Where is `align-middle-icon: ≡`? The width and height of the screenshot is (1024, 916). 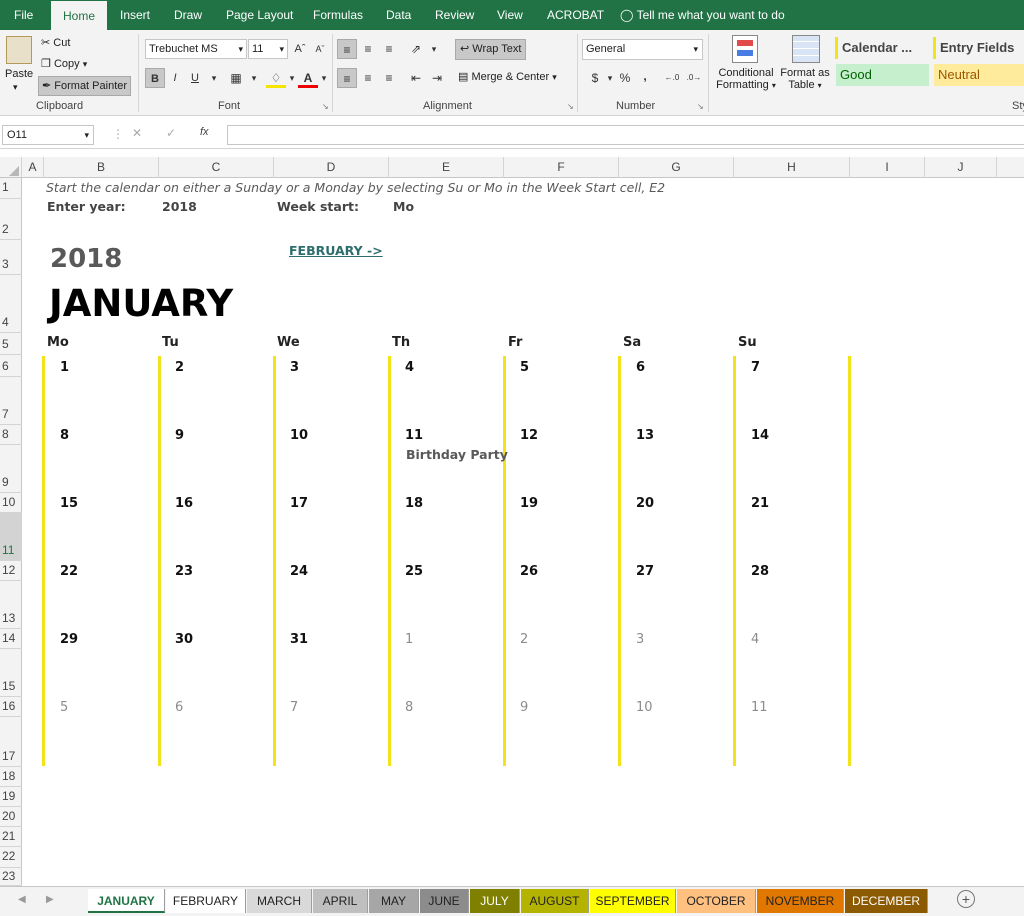
align-middle-icon: ≡ is located at coordinates (368, 49).